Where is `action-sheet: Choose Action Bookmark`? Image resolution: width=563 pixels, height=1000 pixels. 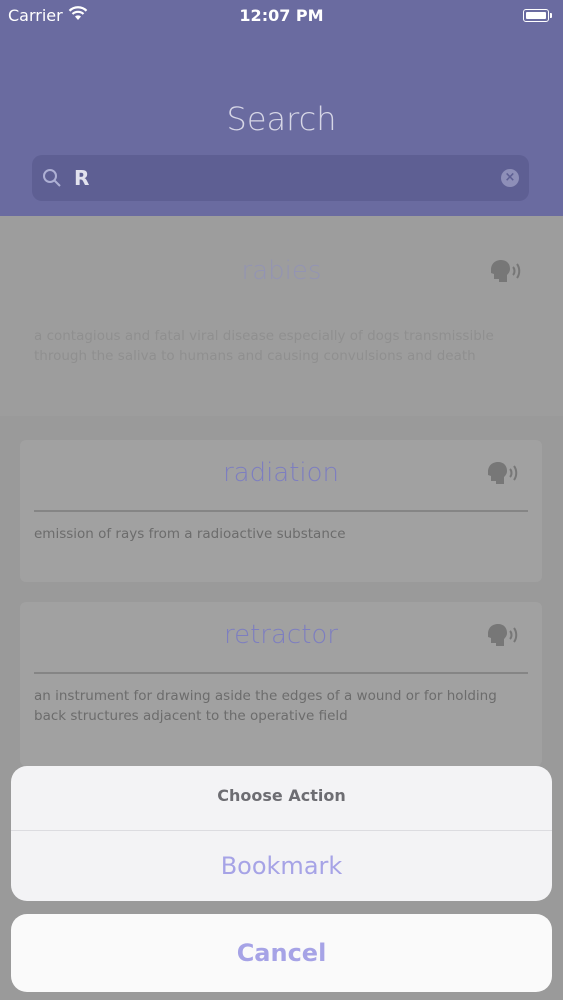 action-sheet: Choose Action Bookmark is located at coordinates (281, 833).